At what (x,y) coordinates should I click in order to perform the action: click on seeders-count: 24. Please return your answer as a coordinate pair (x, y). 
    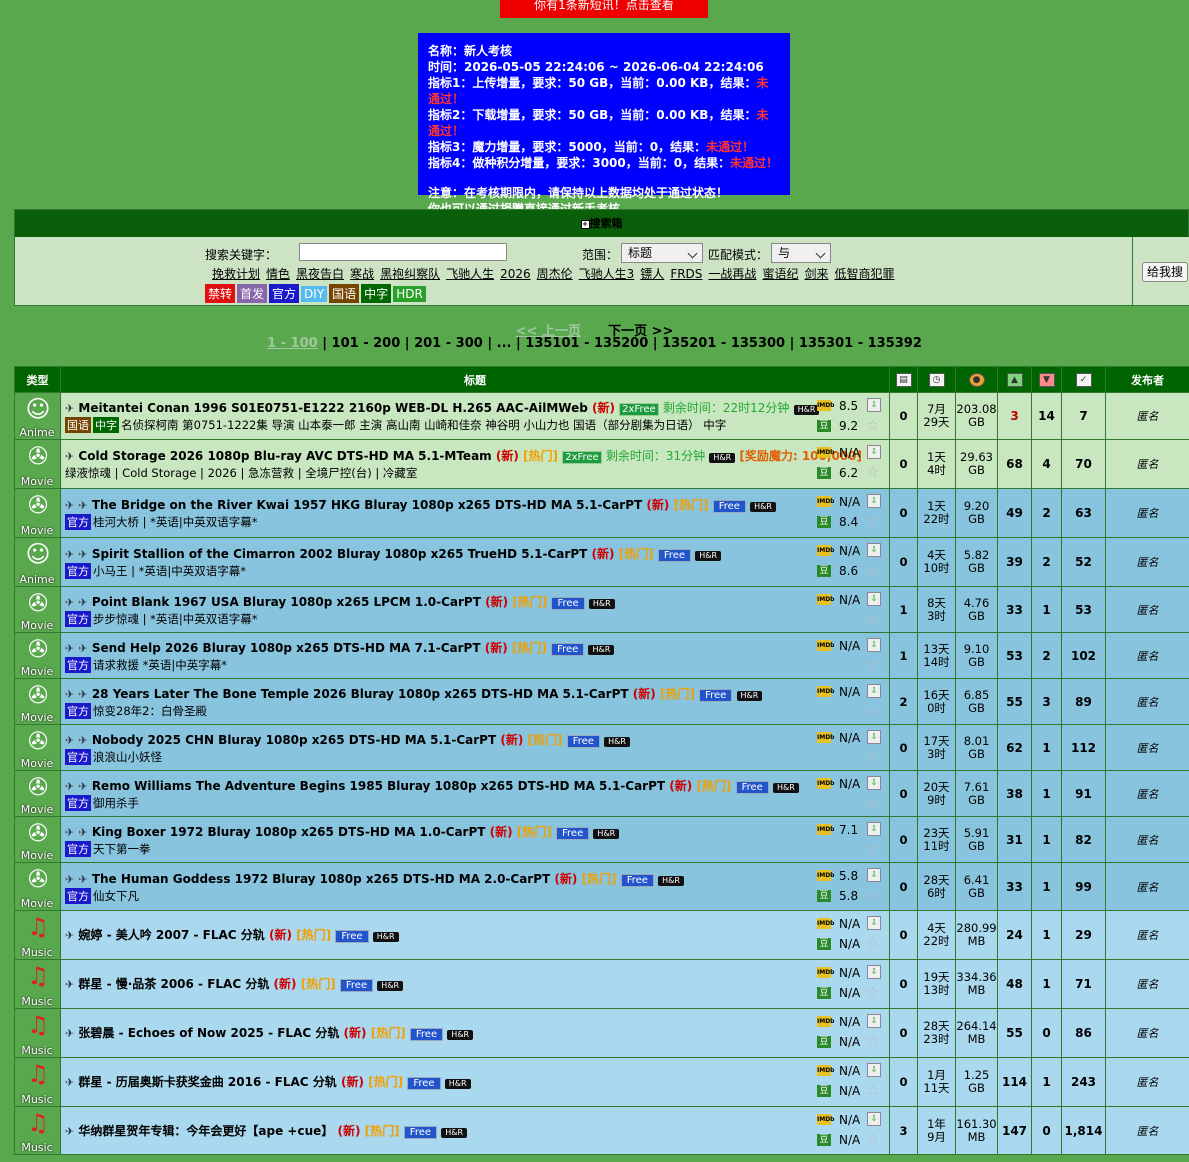
    Looking at the image, I should click on (1014, 935).